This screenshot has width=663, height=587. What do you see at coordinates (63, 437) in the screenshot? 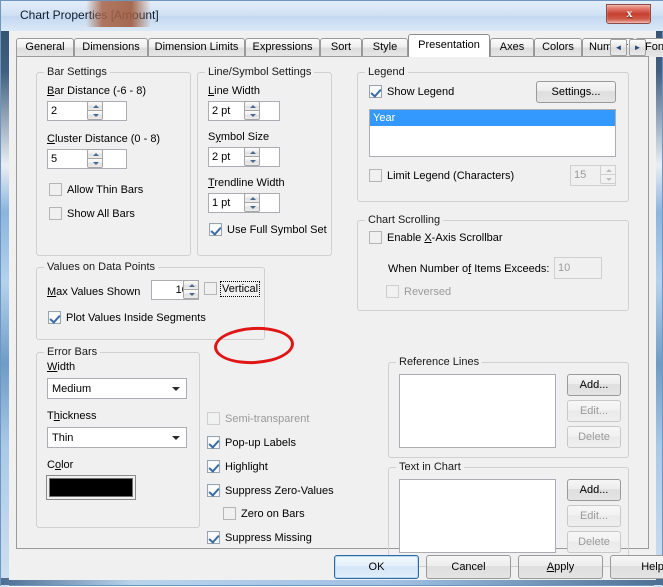
I see `error-bars-thickness-value: Thin` at bounding box center [63, 437].